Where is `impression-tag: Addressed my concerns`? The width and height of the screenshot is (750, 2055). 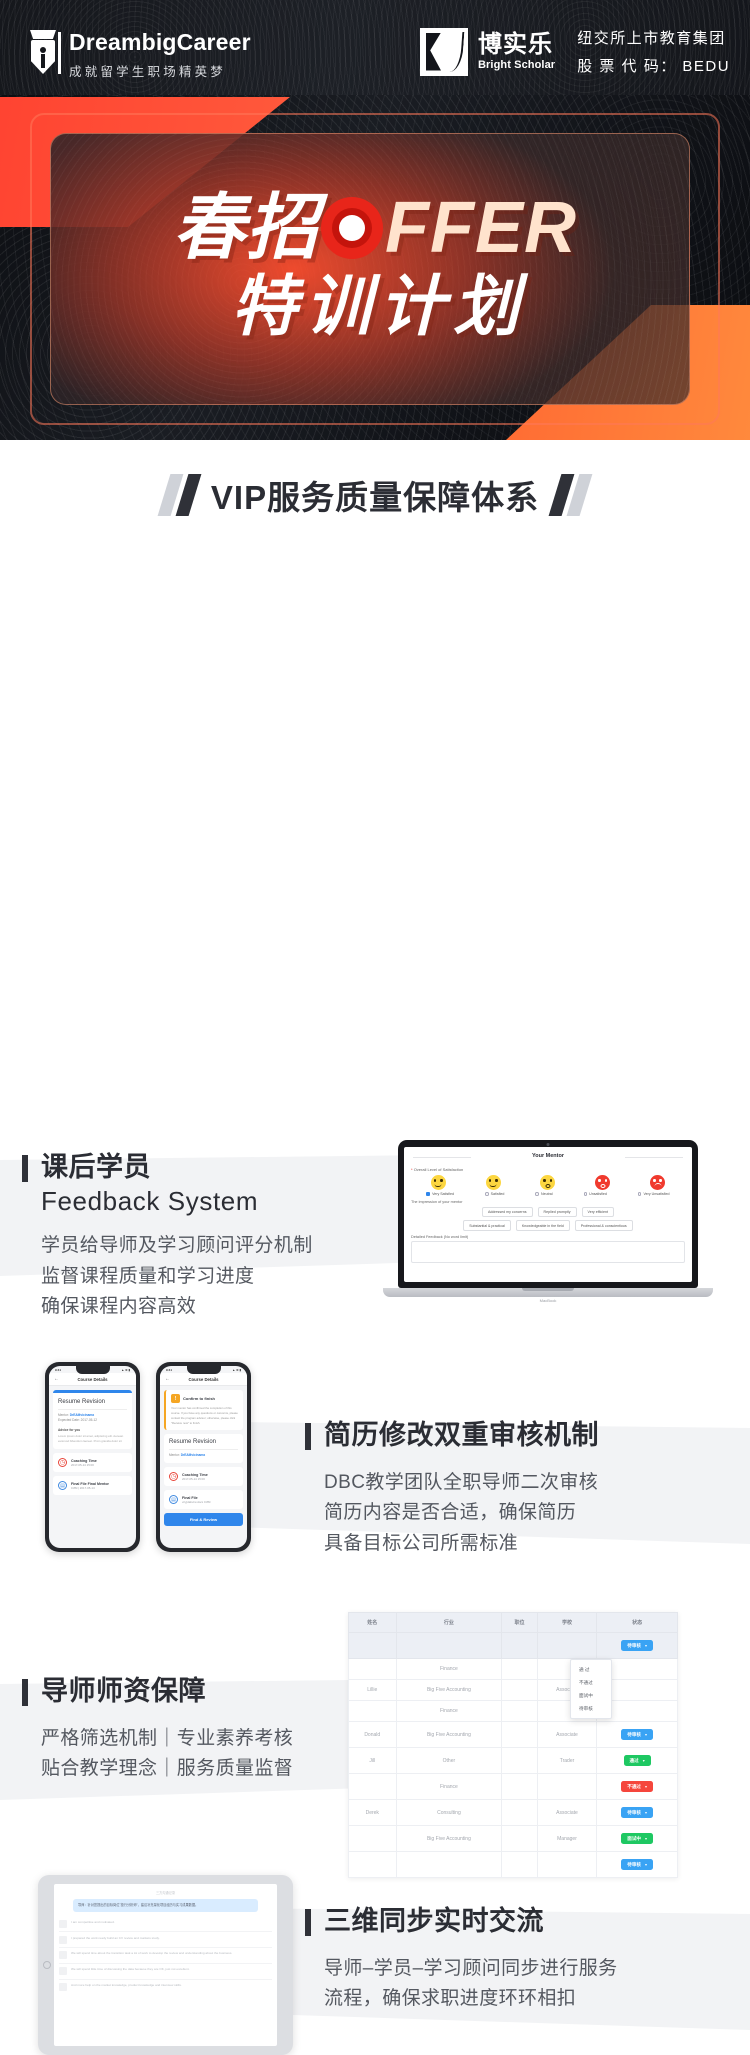 impression-tag: Addressed my concerns is located at coordinates (507, 1212).